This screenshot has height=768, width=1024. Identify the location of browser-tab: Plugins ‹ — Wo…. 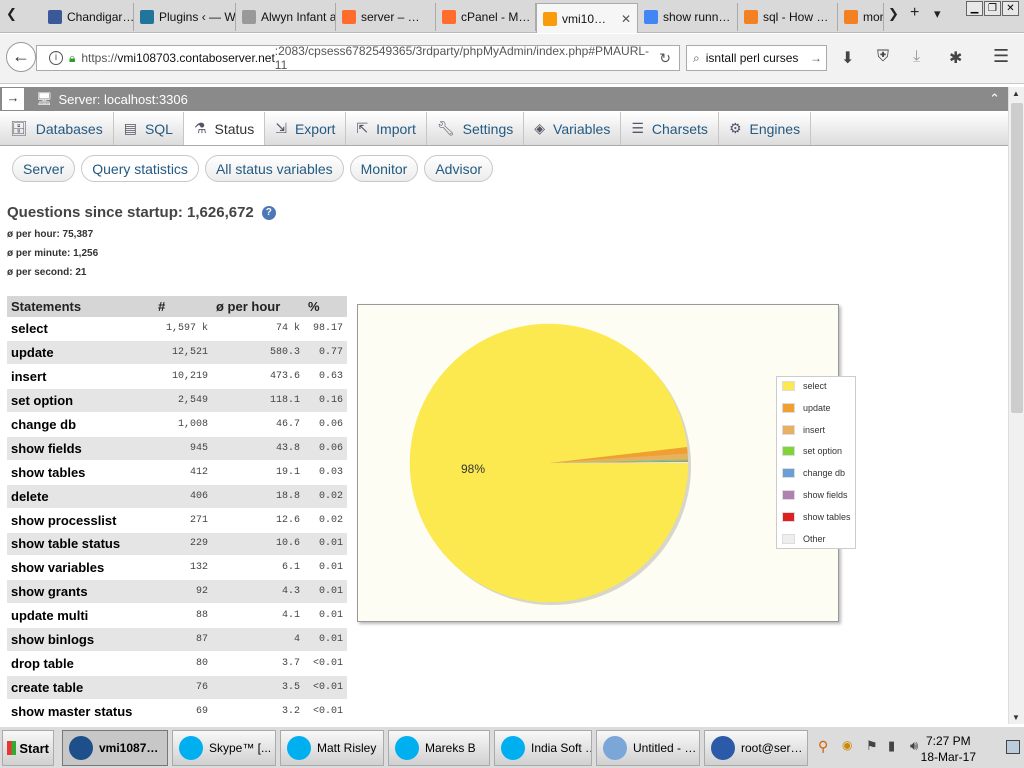
(185, 17).